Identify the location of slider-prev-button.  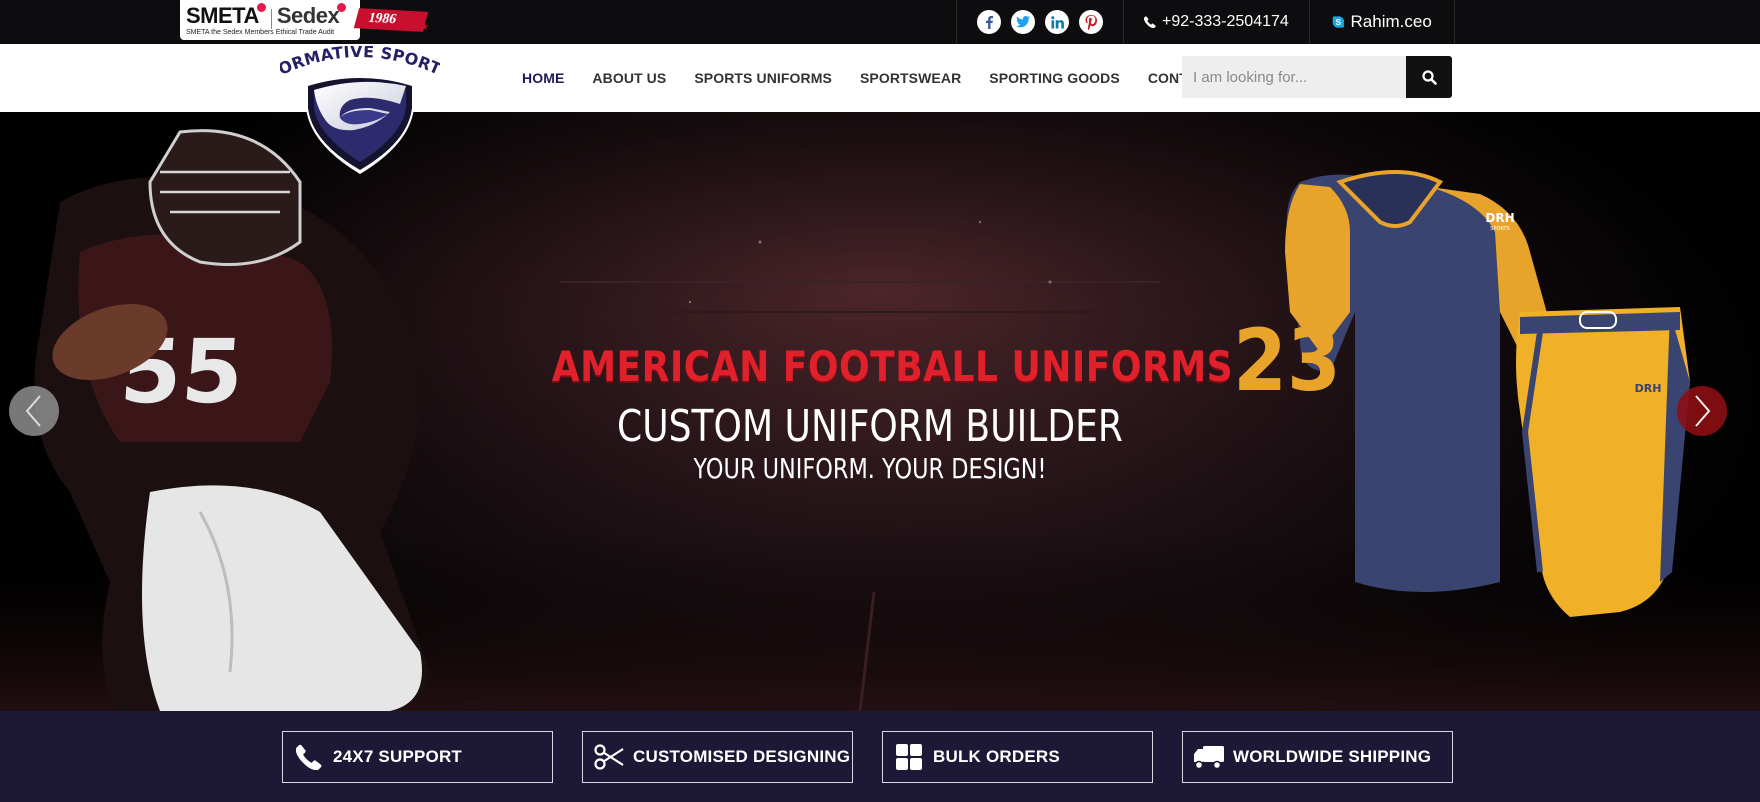
(34, 411).